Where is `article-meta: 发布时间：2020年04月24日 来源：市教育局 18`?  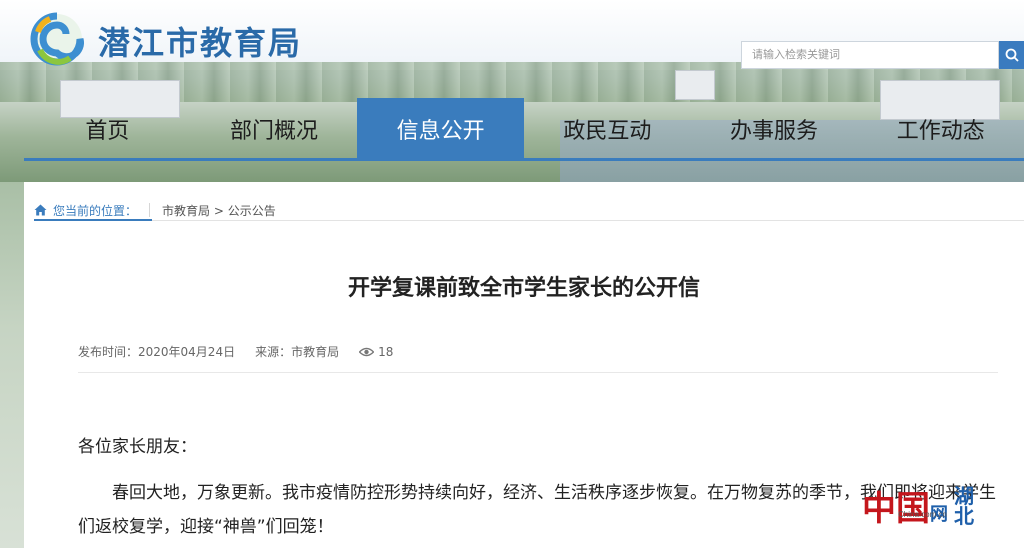
article-meta: 发布时间：2020年04月24日 来源：市教育局 18 is located at coordinates (245, 351).